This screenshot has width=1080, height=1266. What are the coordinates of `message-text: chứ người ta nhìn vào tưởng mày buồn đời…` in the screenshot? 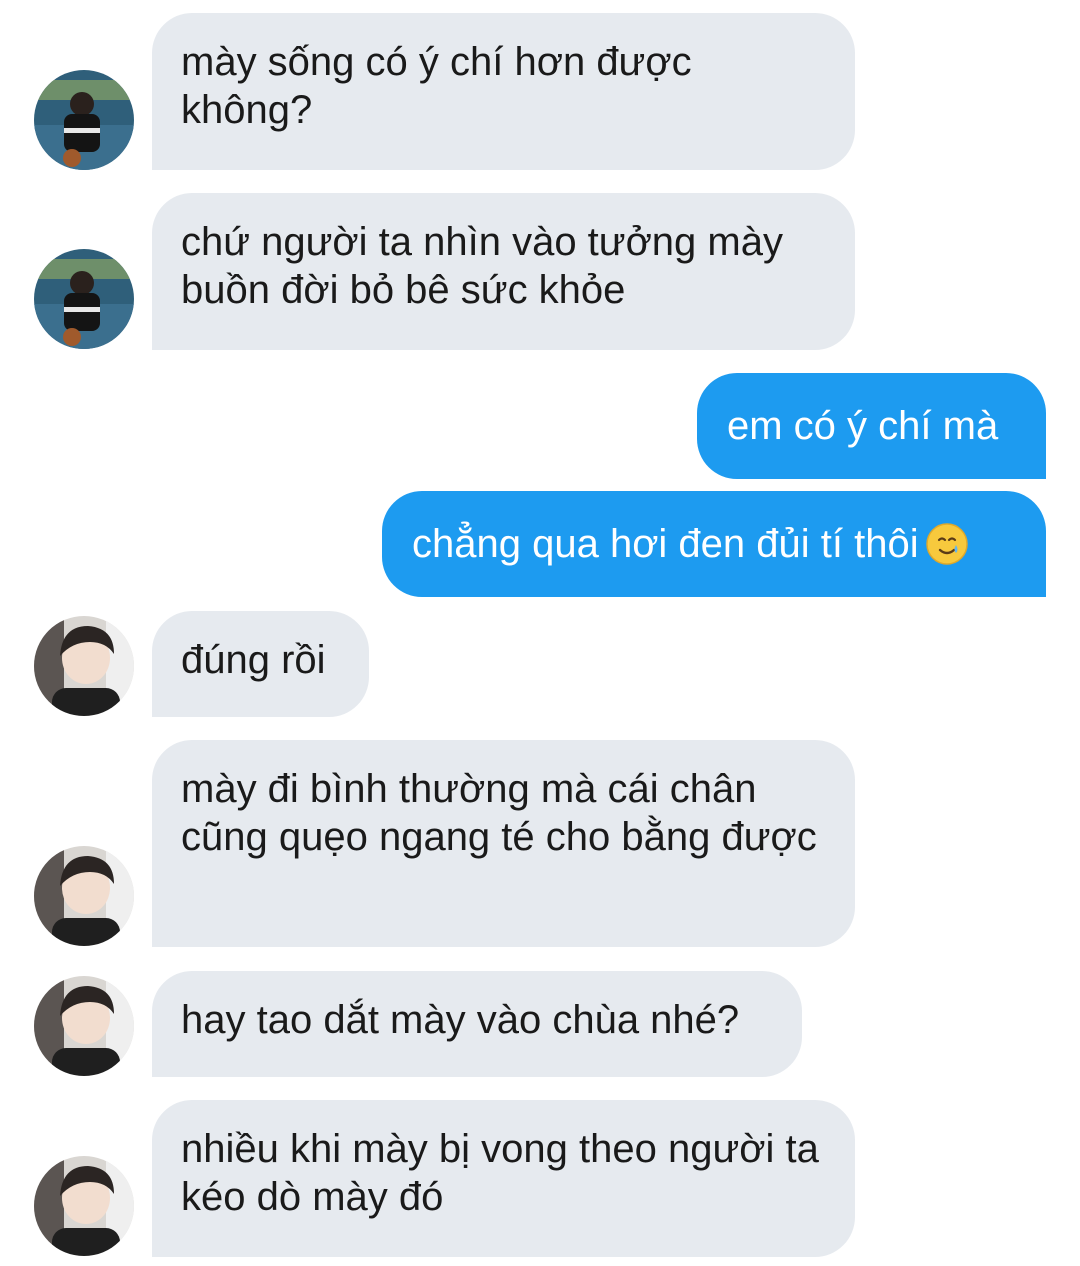 It's located at (482, 266).